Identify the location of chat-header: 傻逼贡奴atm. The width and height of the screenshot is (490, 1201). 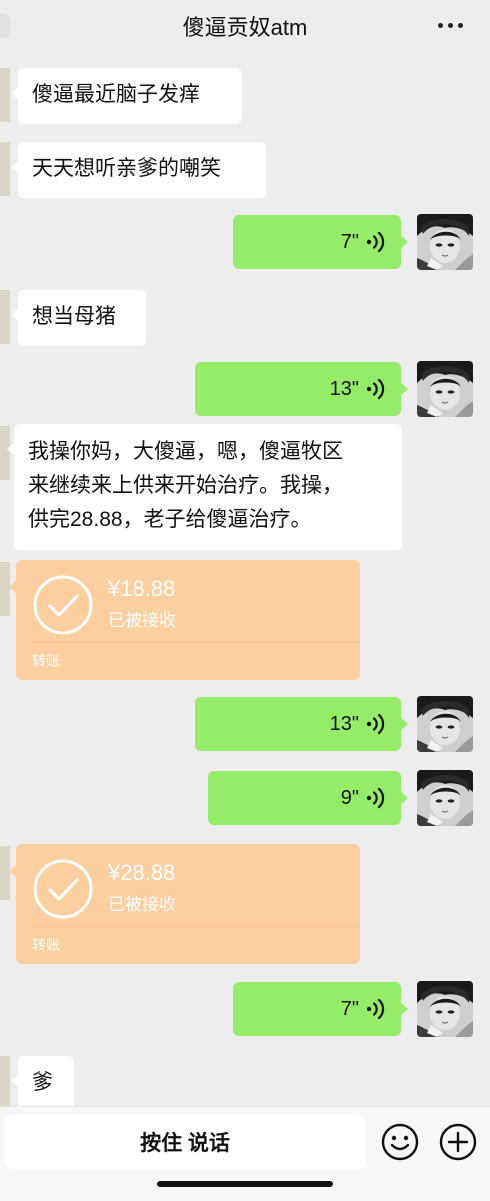
(245, 26).